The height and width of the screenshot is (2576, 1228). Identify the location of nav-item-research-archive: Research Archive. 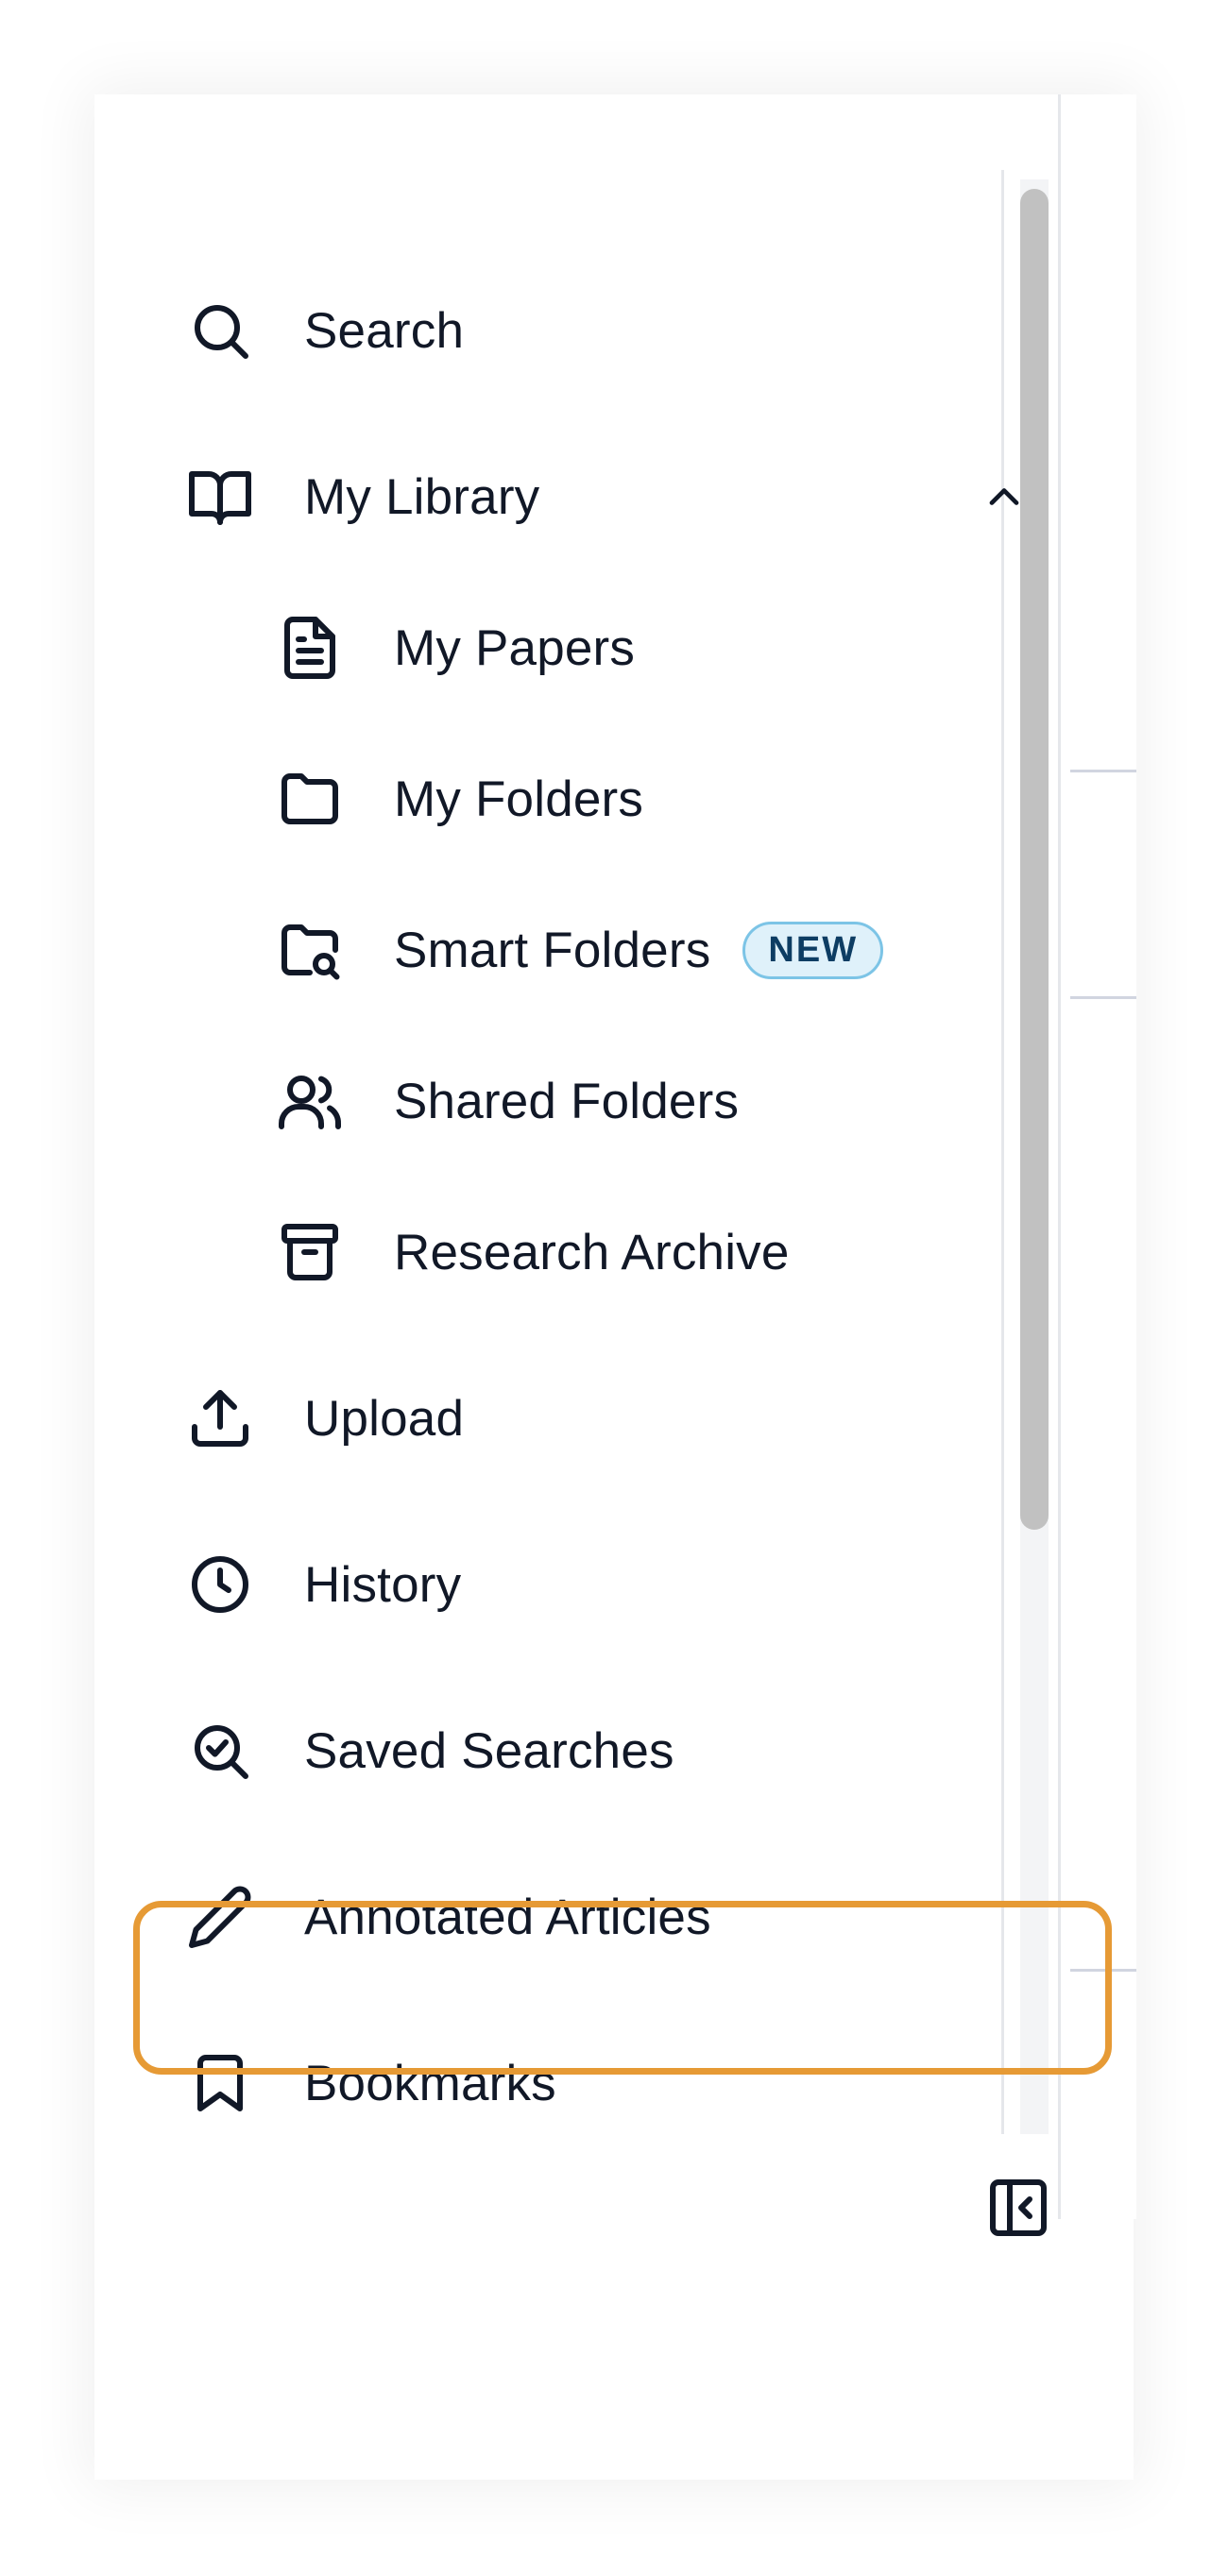
(532, 1252).